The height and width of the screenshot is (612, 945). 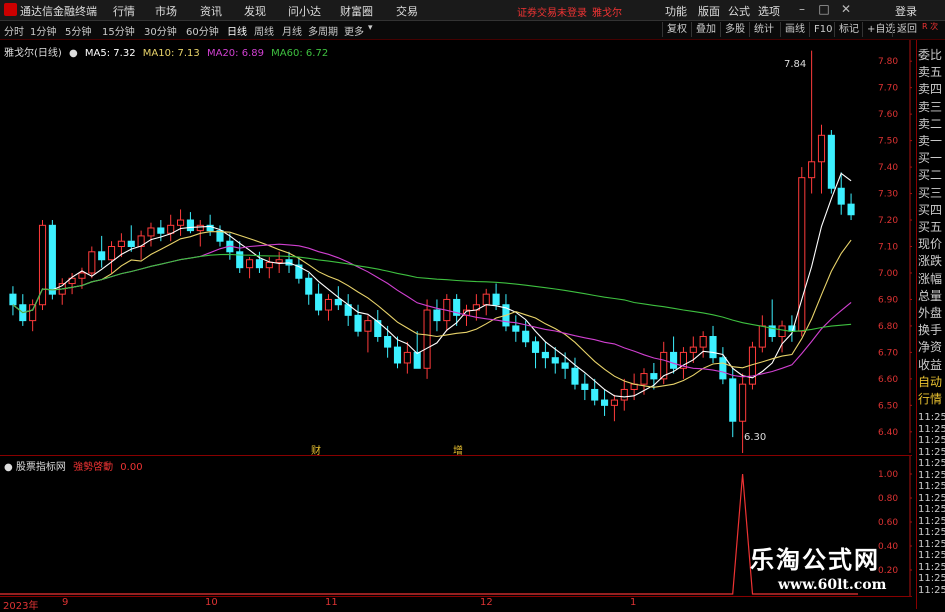 I want to click on menu-caifuquan: 财富圈, so click(x=356, y=11).